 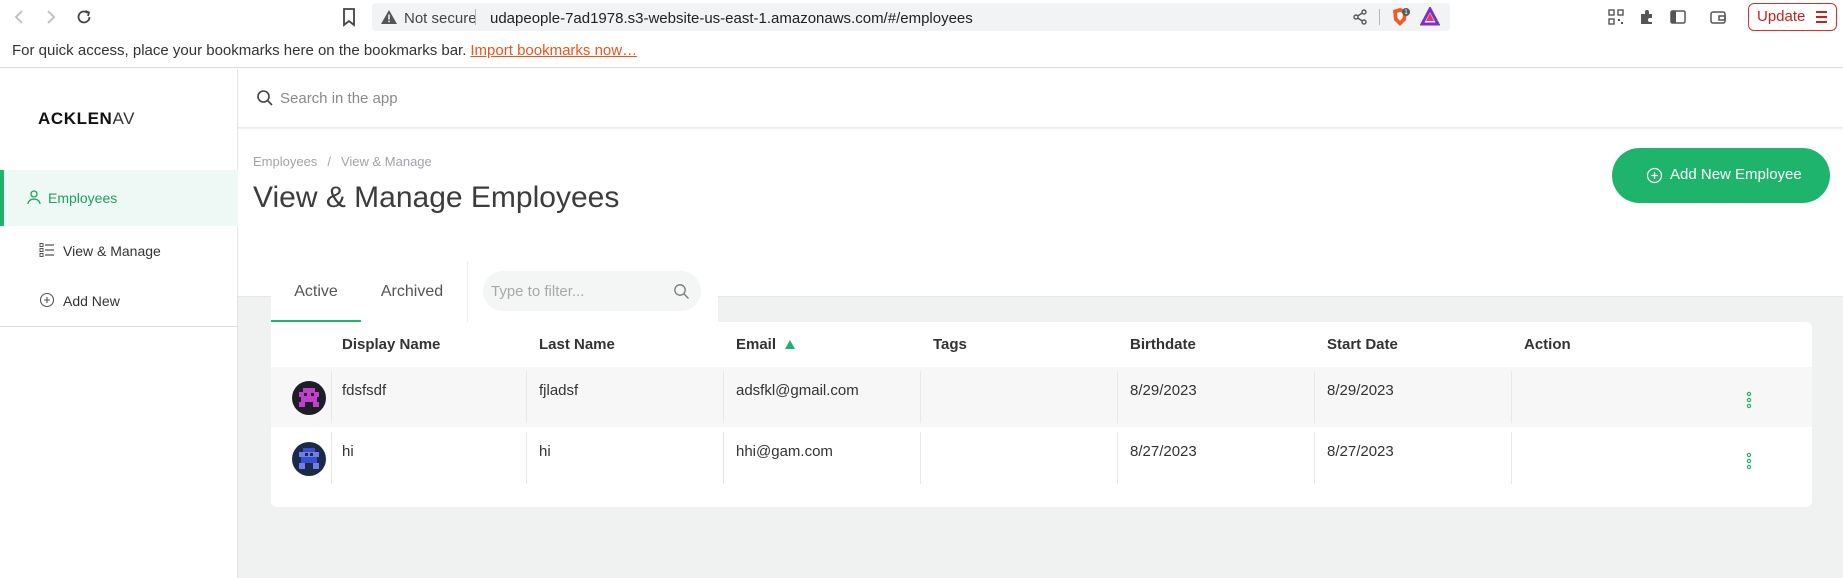 What do you see at coordinates (112, 251) in the screenshot?
I see `sidebar-item-label: View & Manage` at bounding box center [112, 251].